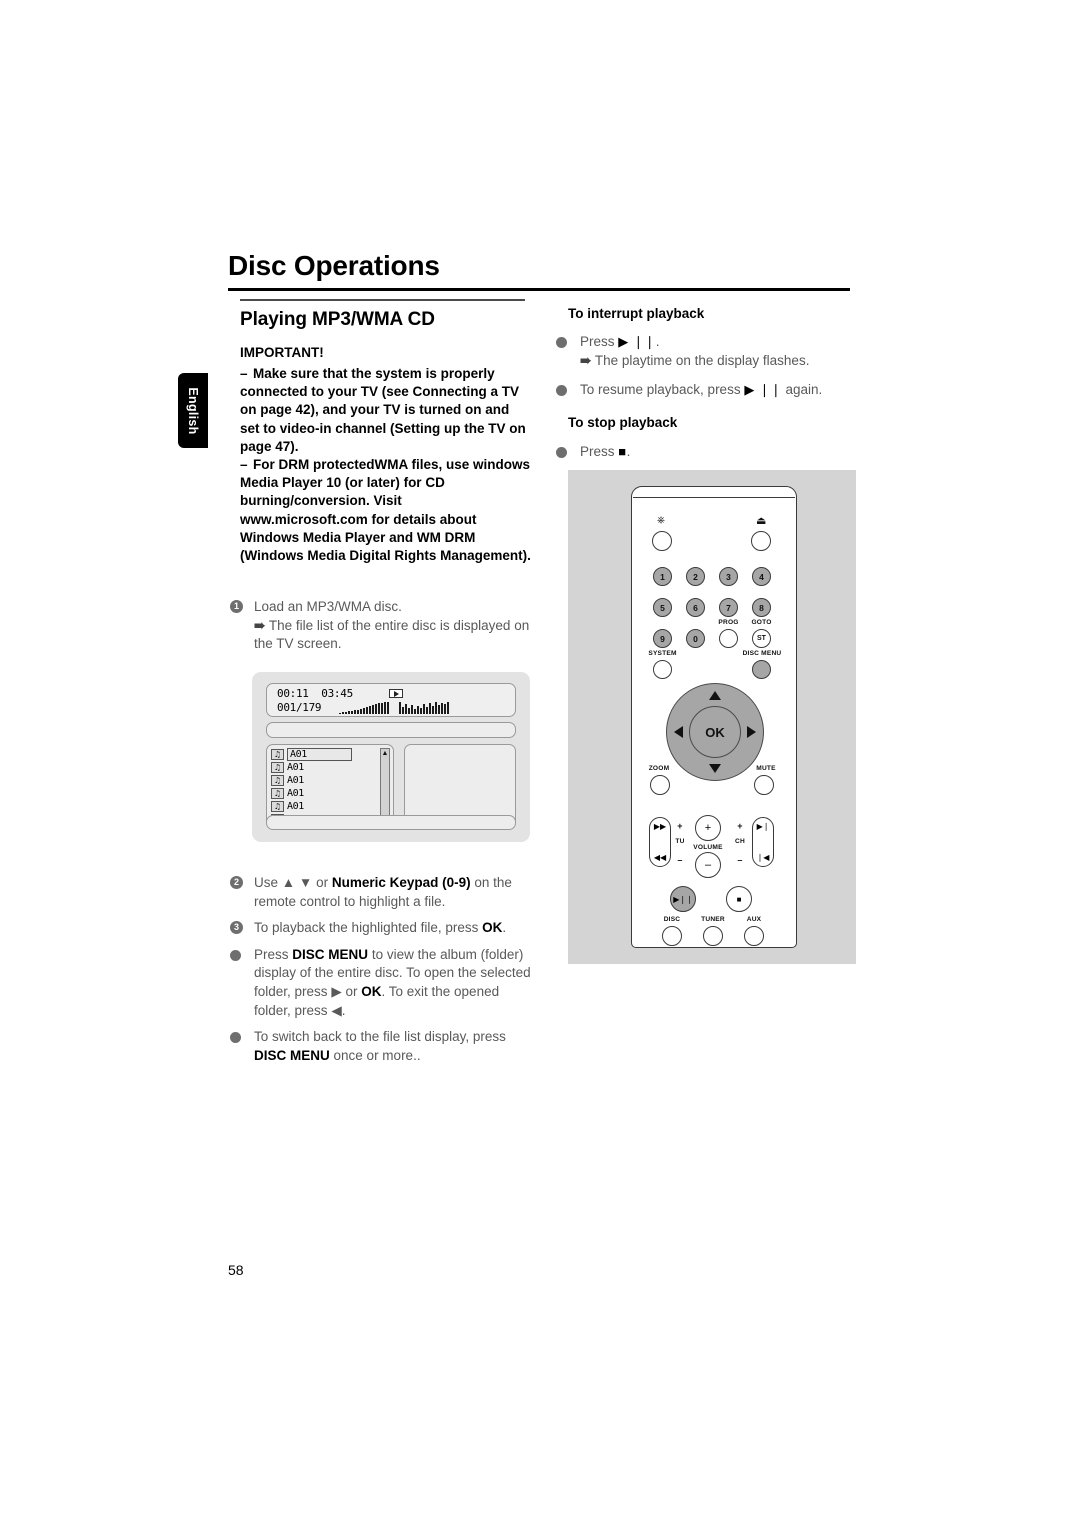 The height and width of the screenshot is (1528, 1080). I want to click on number-button-3: 3, so click(728, 576).